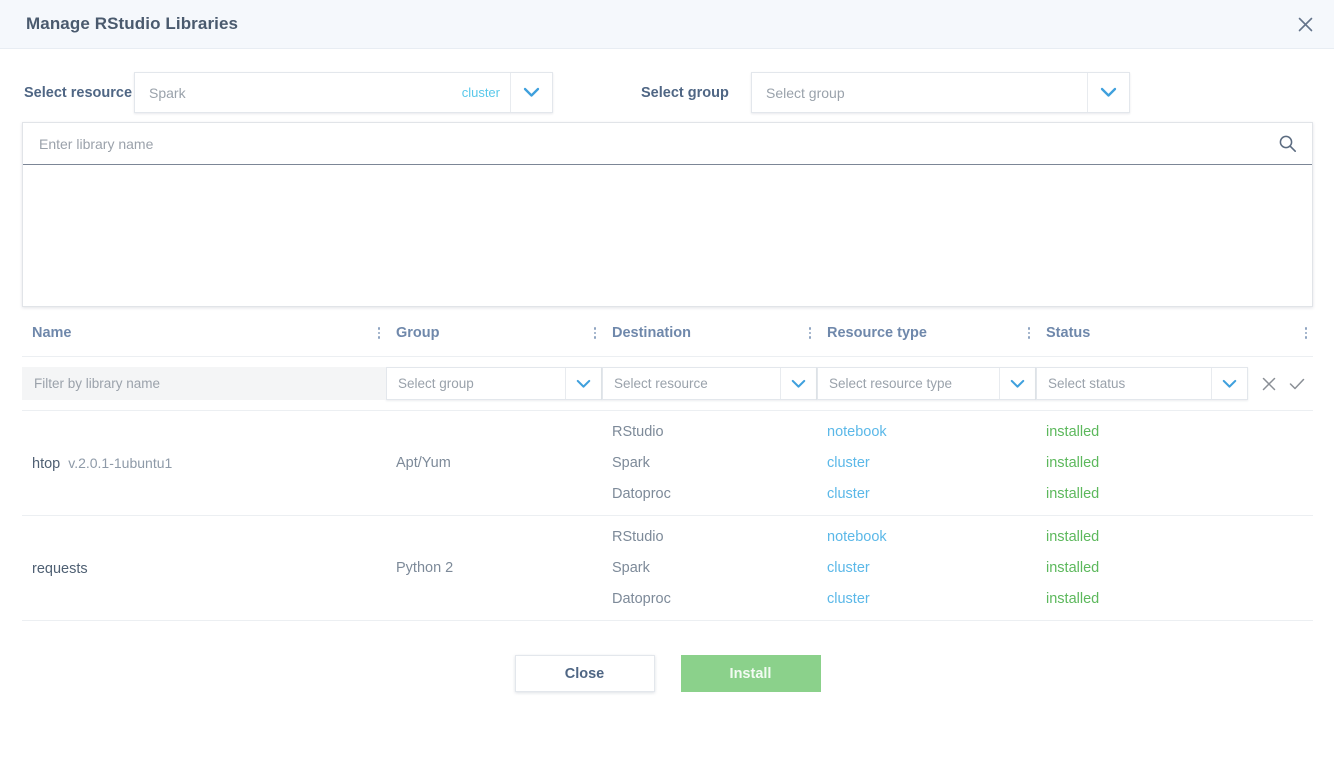  I want to click on filter-cell-group: Select group, so click(494, 383).